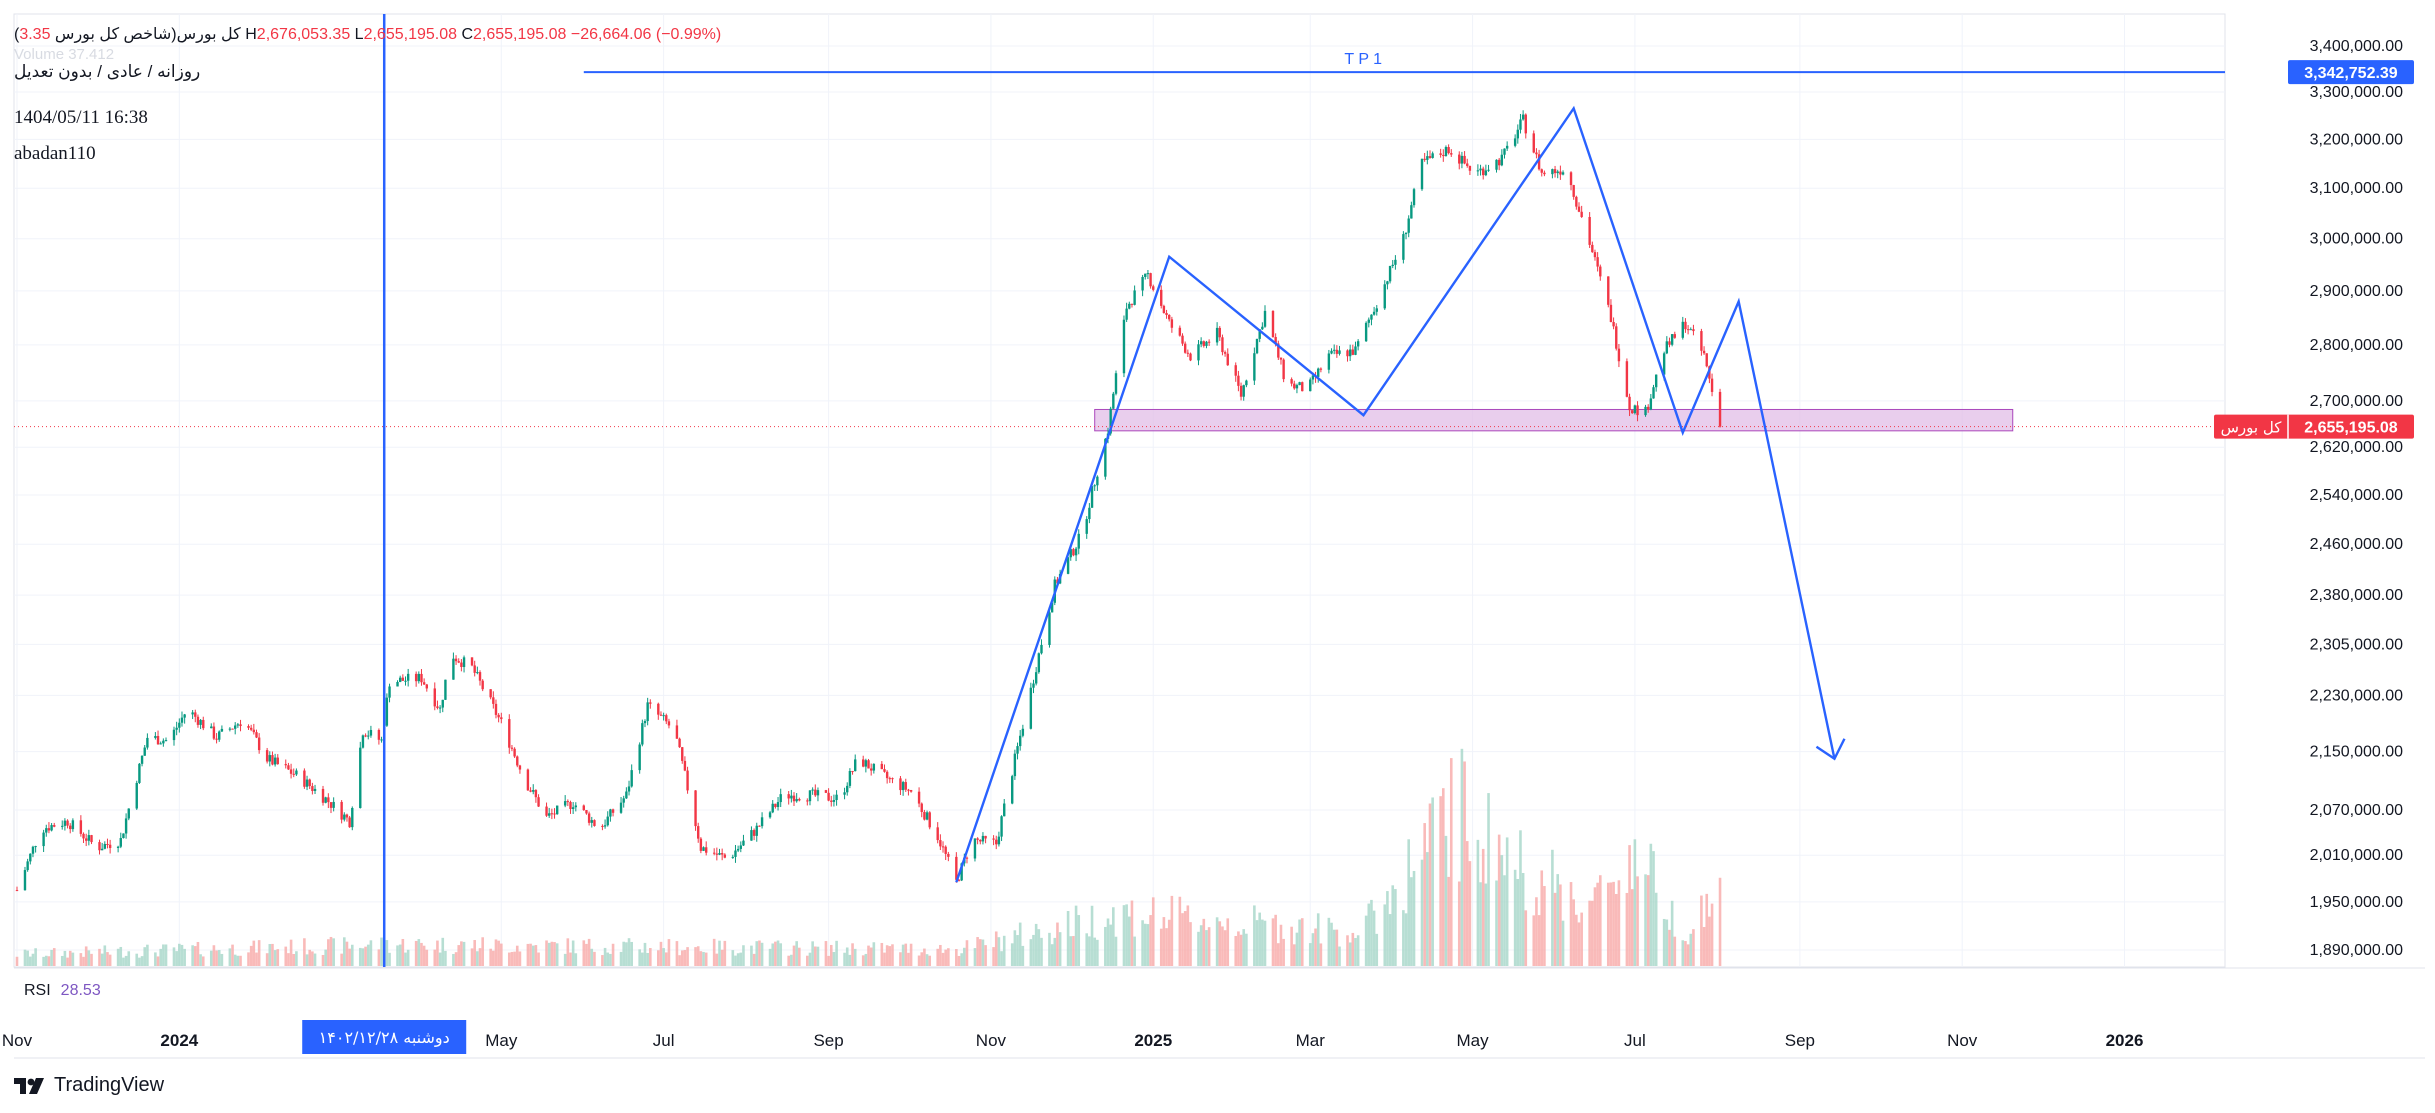 The image size is (2435, 1113). I want to click on interval-label: روزانه / عادی / بدون تعدیل, so click(107, 71).